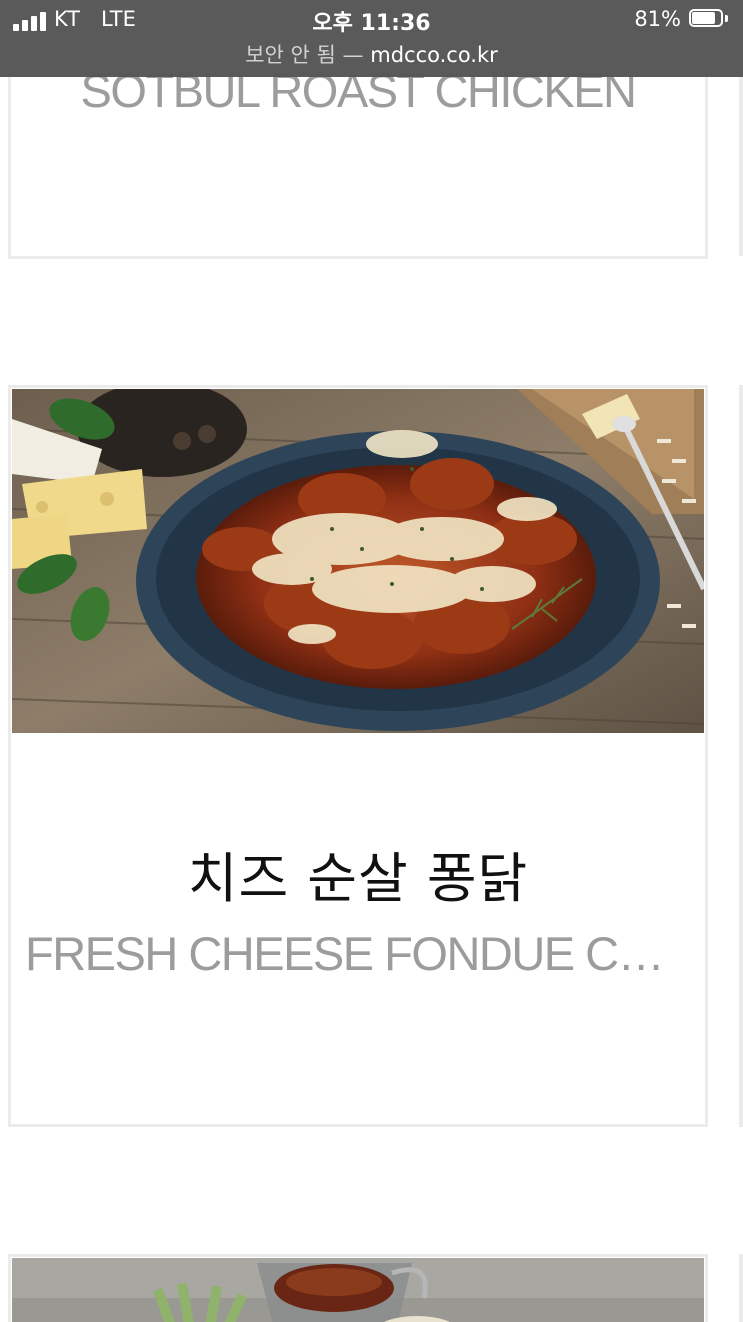 Image resolution: width=743 pixels, height=1322 pixels. What do you see at coordinates (709, 19) in the screenshot?
I see `battery-icon` at bounding box center [709, 19].